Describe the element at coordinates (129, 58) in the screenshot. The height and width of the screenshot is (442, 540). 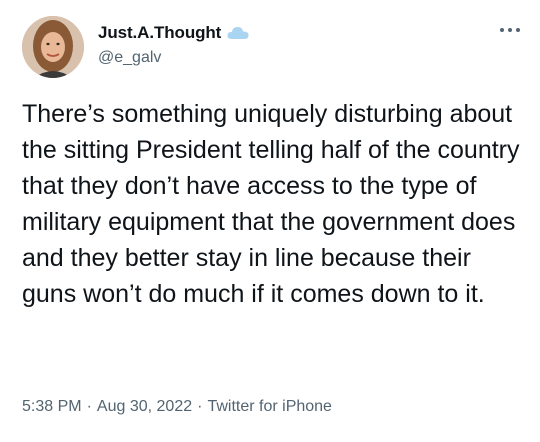
I see `author-handle: @e_galv` at that location.